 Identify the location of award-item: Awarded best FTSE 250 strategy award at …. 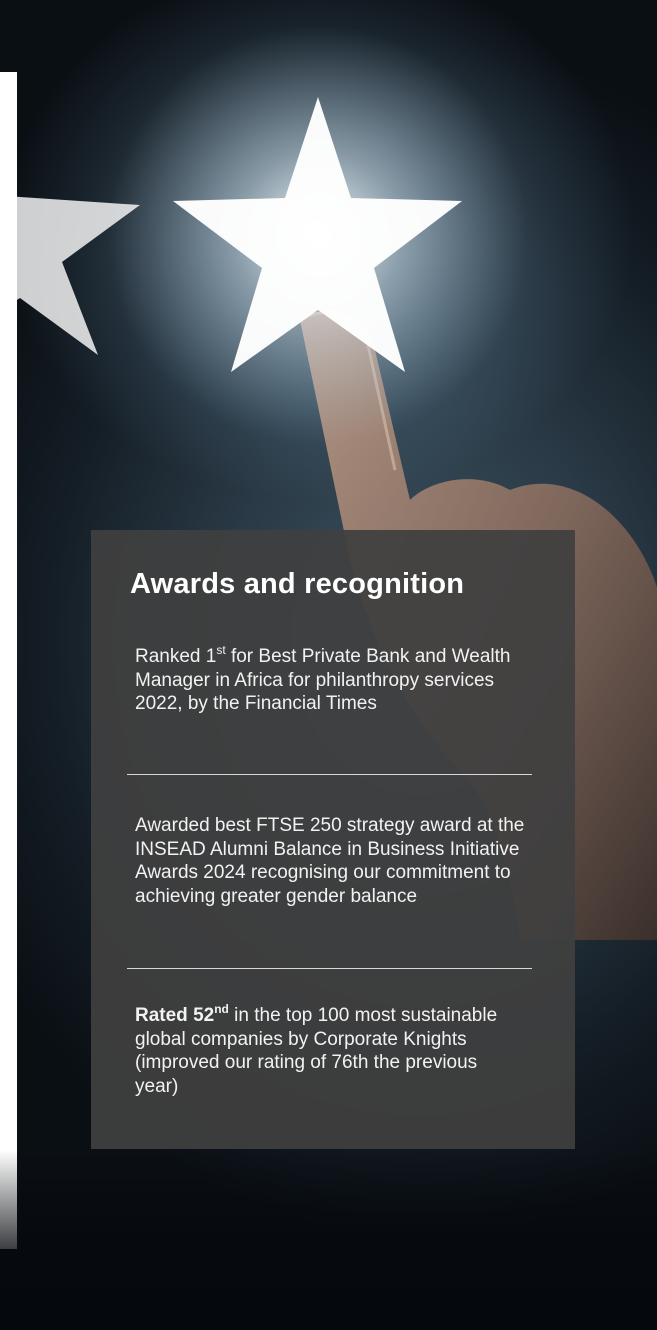
(330, 861).